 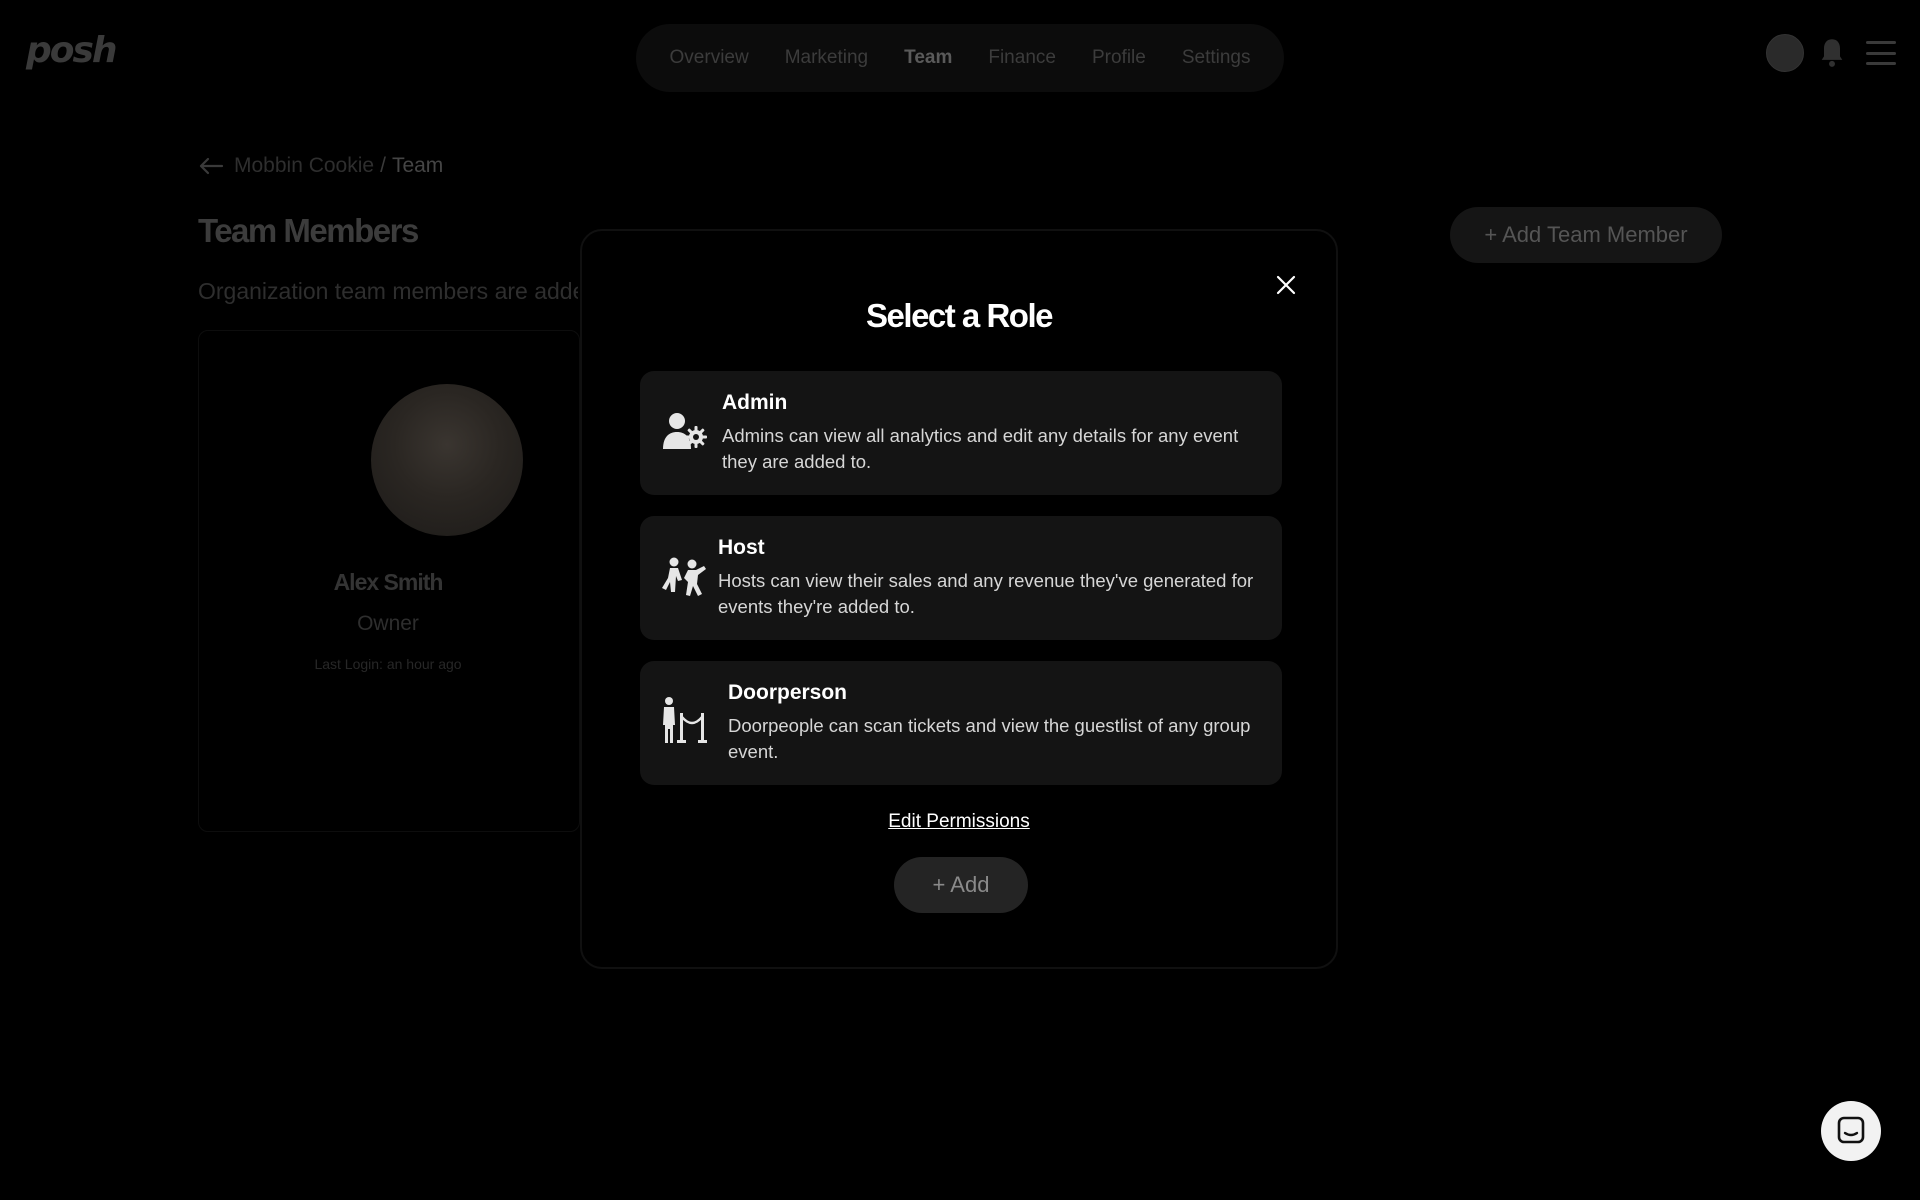 What do you see at coordinates (755, 402) in the screenshot?
I see `role-name-admin: Admin` at bounding box center [755, 402].